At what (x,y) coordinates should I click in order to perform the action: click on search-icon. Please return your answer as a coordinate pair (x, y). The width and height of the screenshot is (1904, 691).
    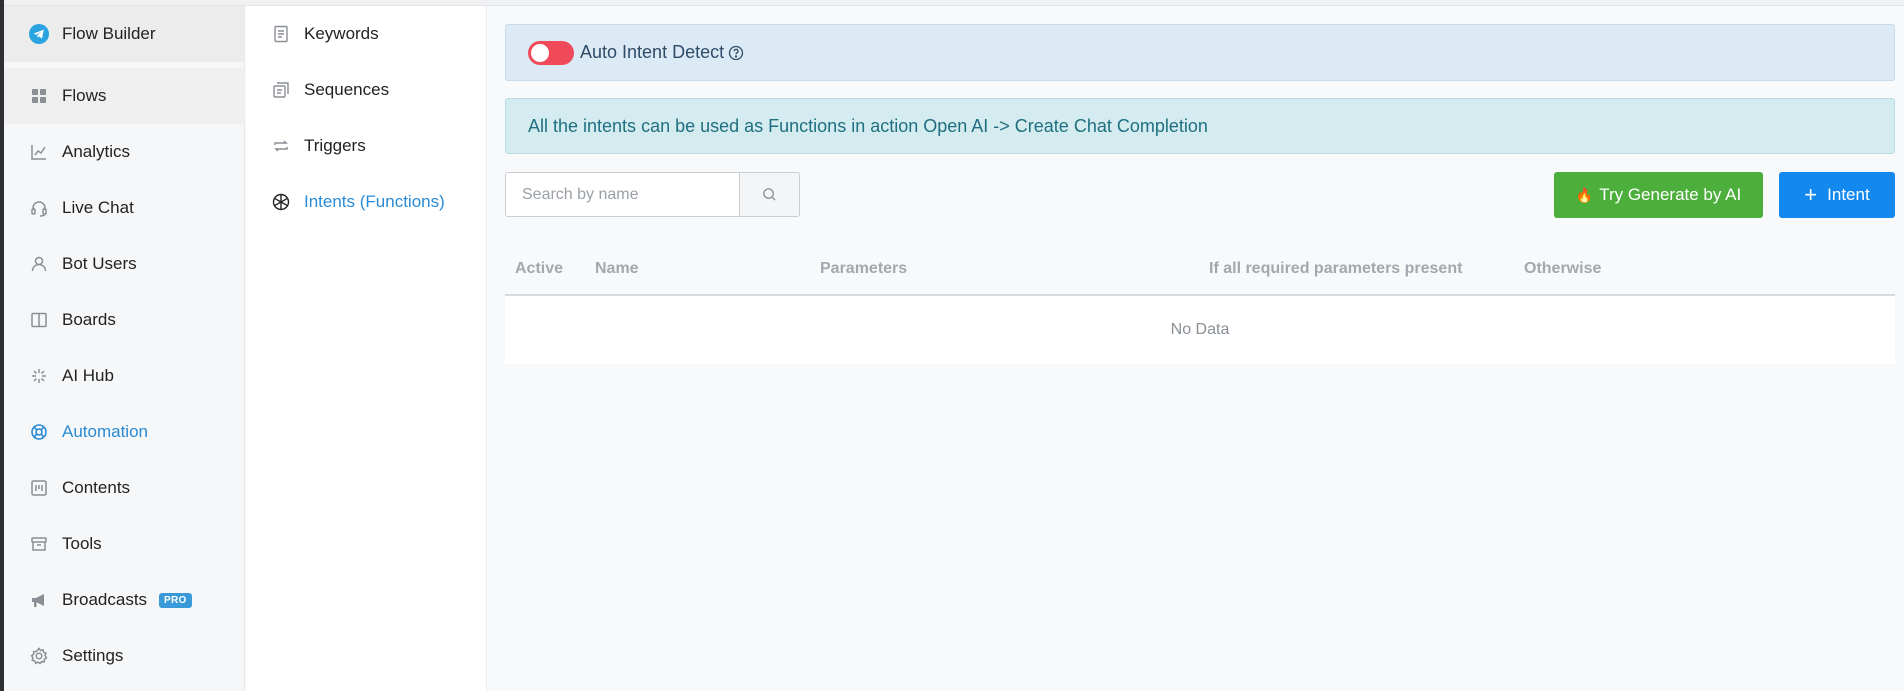
    Looking at the image, I should click on (769, 194).